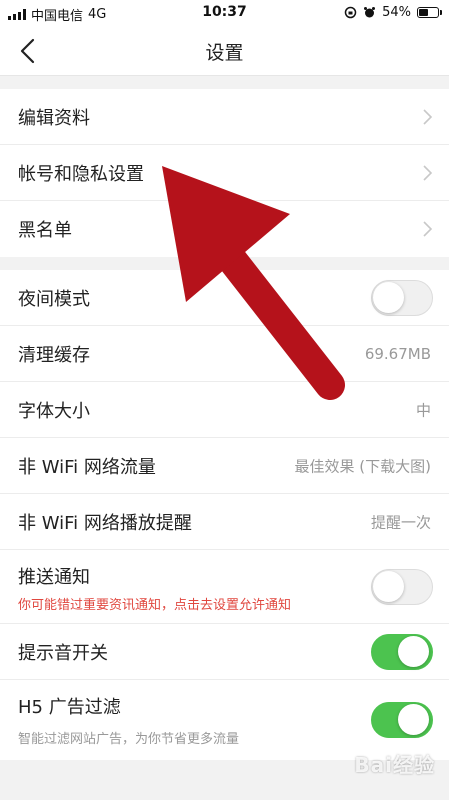  Describe the element at coordinates (224, 720) in the screenshot. I see `row-h5-ad-filter: H5 广告过滤 智能过滤网站广告，为你节省更多流量` at that location.